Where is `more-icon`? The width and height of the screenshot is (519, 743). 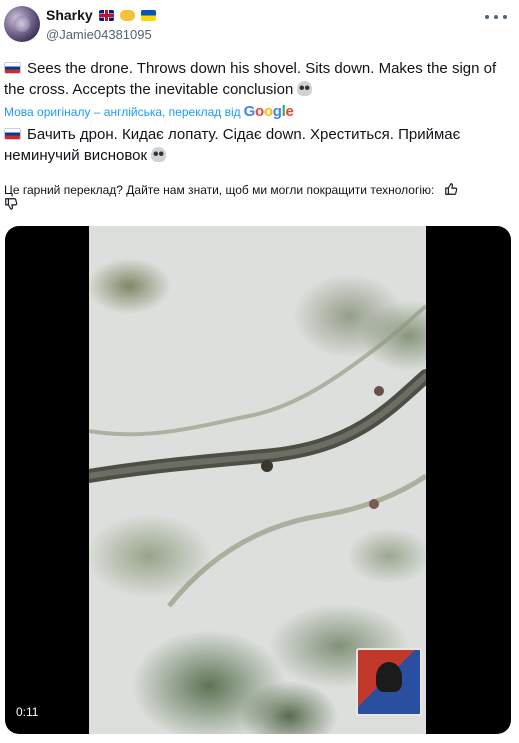
more-icon is located at coordinates (496, 17).